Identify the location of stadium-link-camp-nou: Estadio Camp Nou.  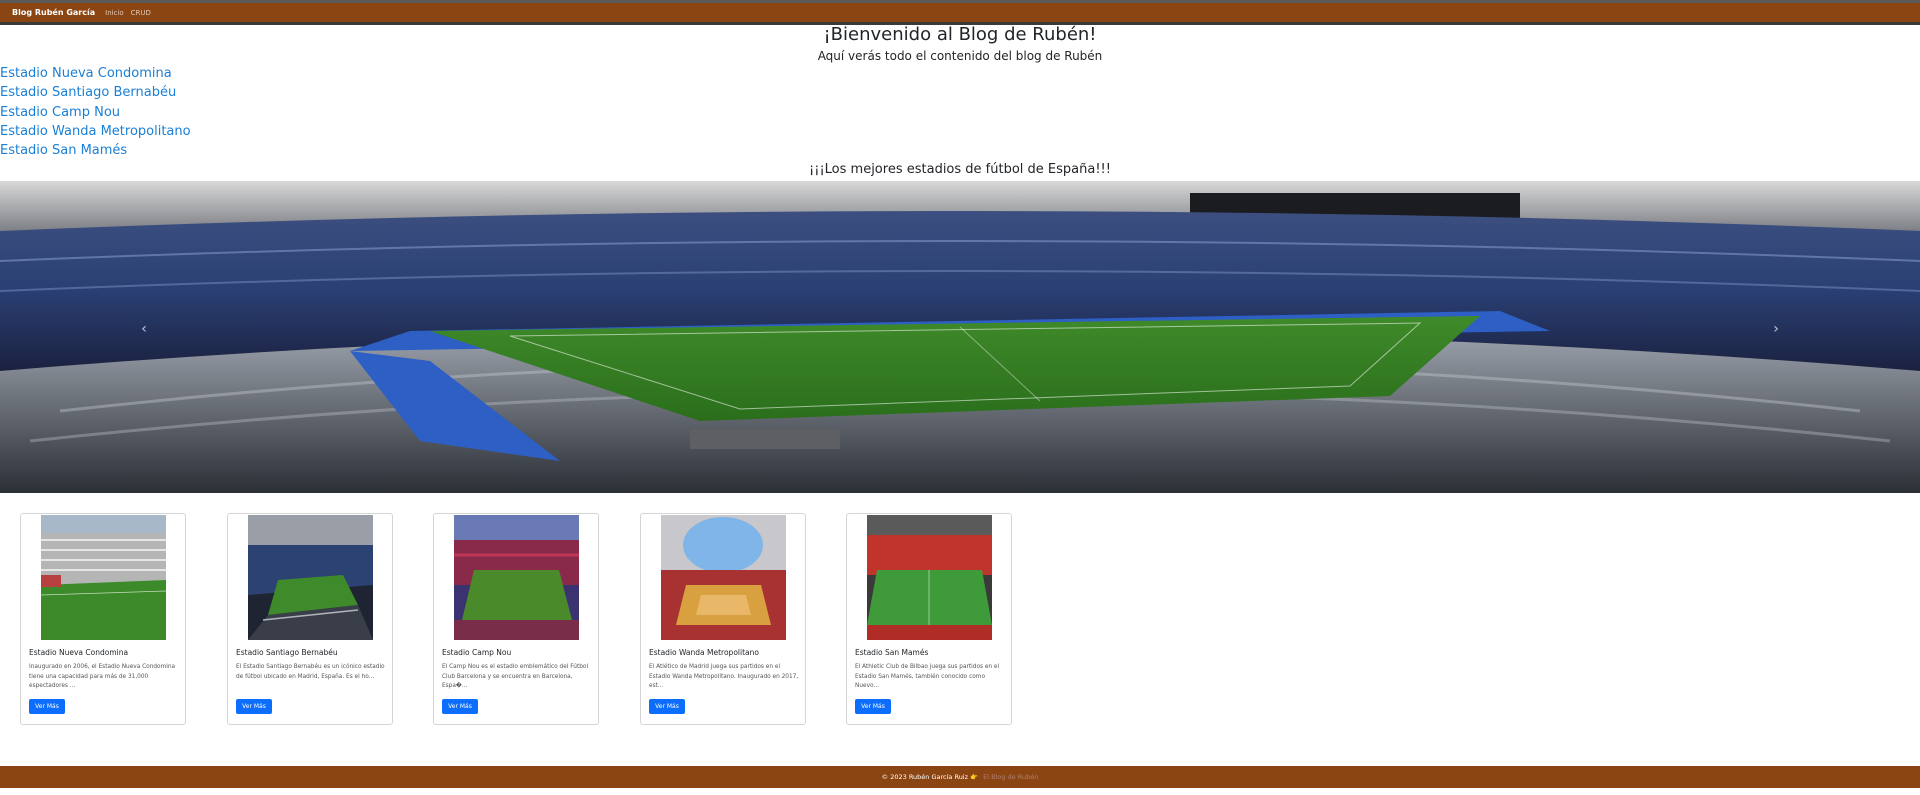
(95, 112).